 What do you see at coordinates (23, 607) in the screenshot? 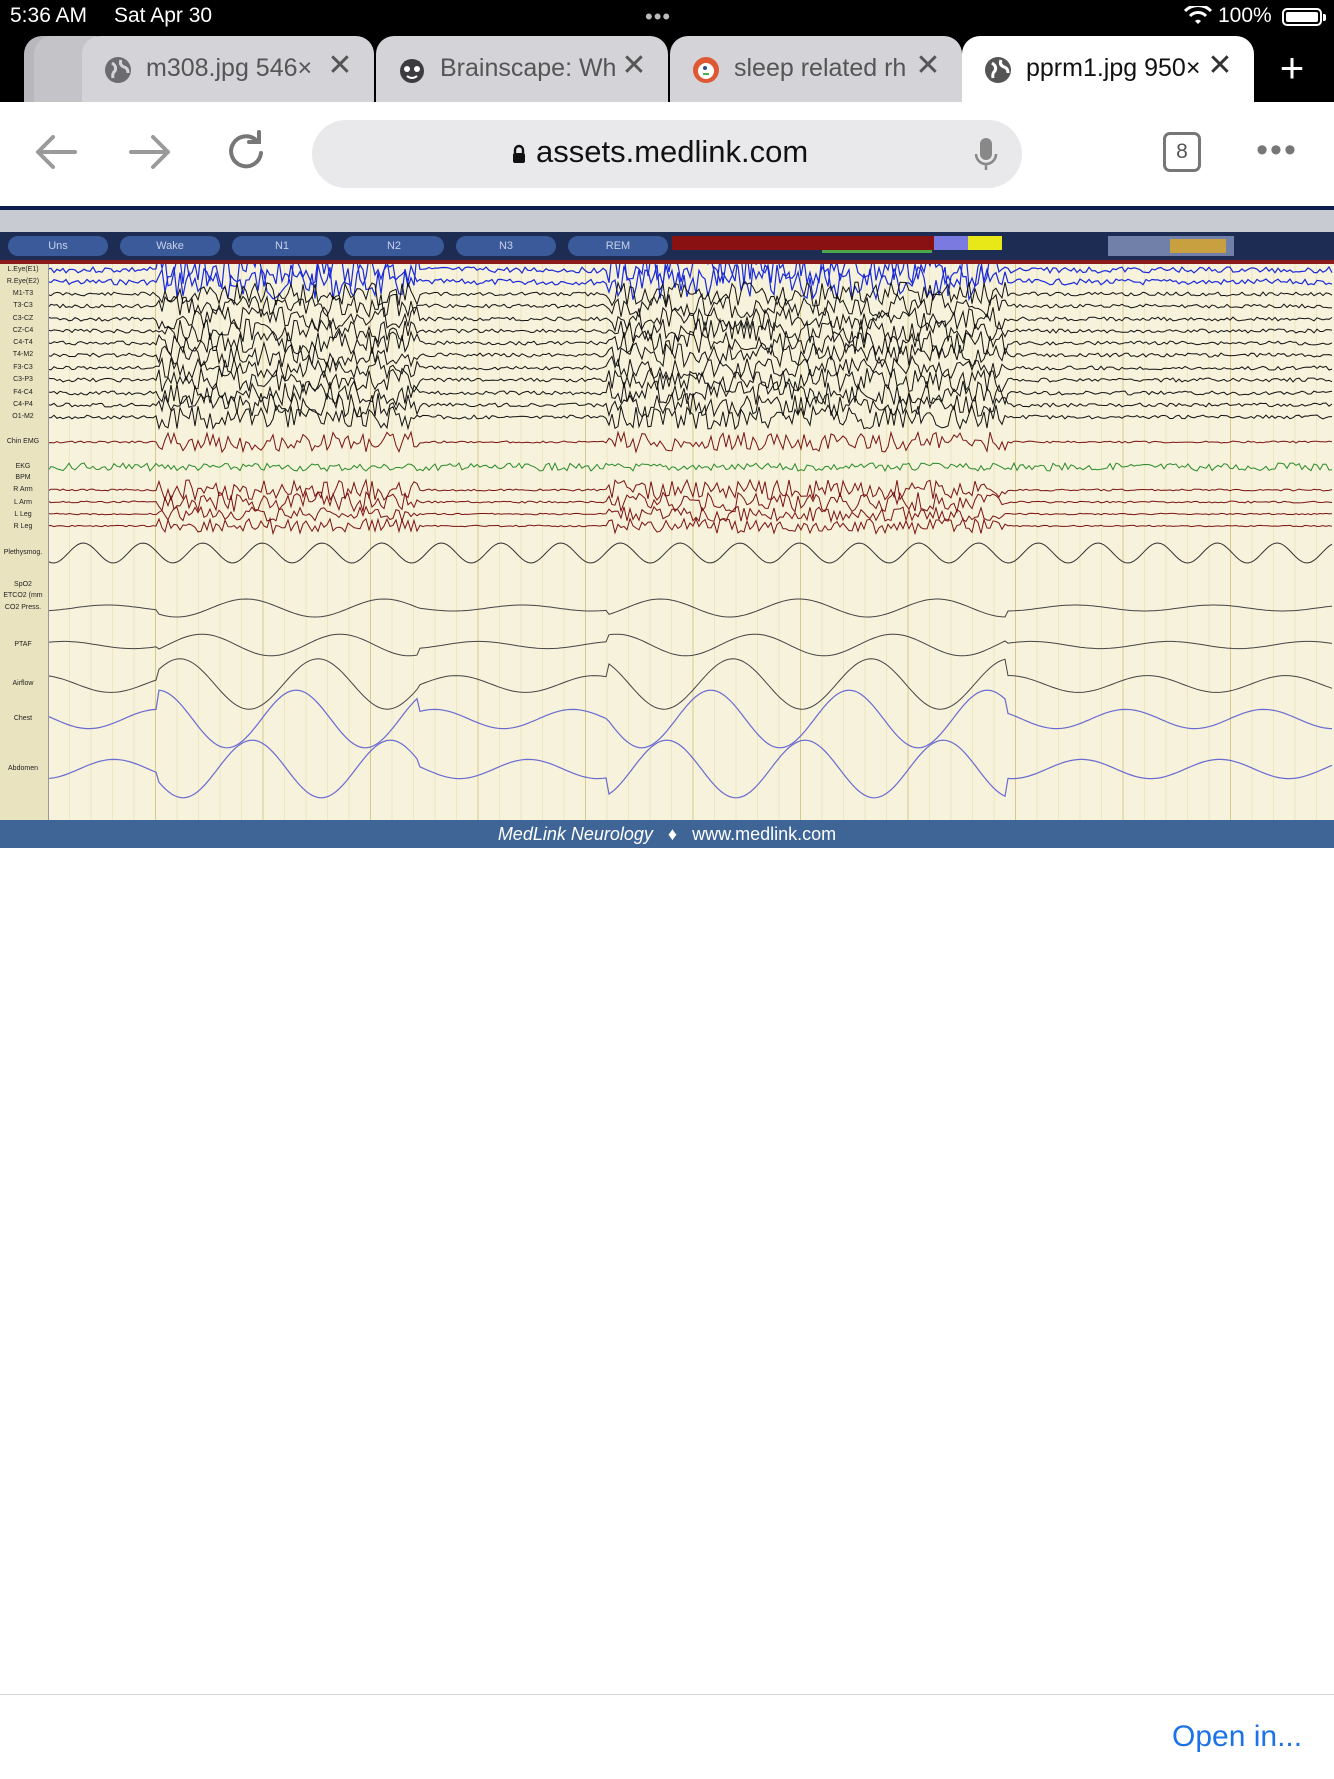
I see `channel-label: CO2 Press.` at bounding box center [23, 607].